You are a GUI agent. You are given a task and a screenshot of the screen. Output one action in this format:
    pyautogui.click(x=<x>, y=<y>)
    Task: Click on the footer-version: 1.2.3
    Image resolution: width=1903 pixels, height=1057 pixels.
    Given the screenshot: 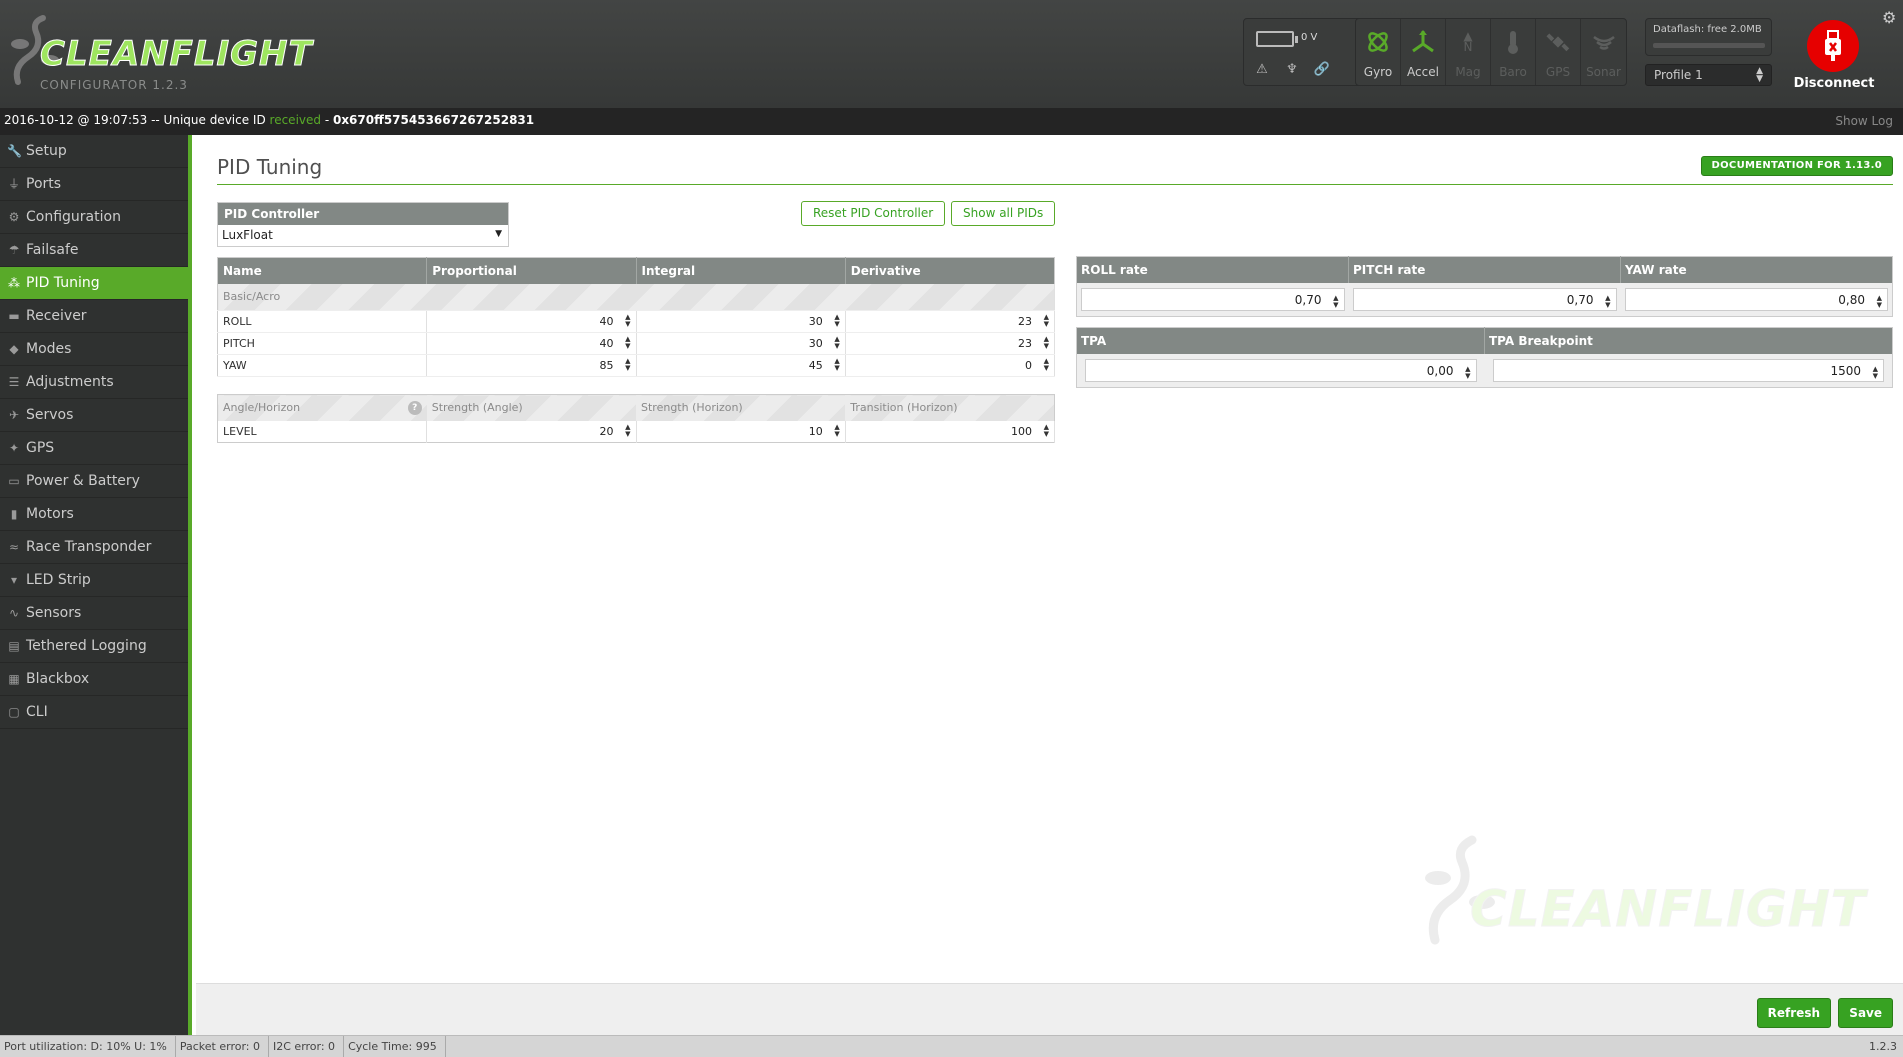 What is the action you would take?
    pyautogui.click(x=1883, y=1046)
    